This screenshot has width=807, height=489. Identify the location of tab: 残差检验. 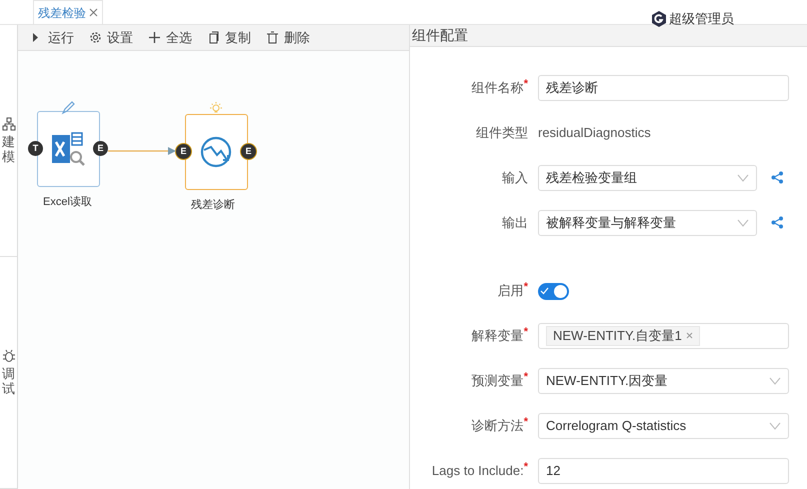
(68, 12).